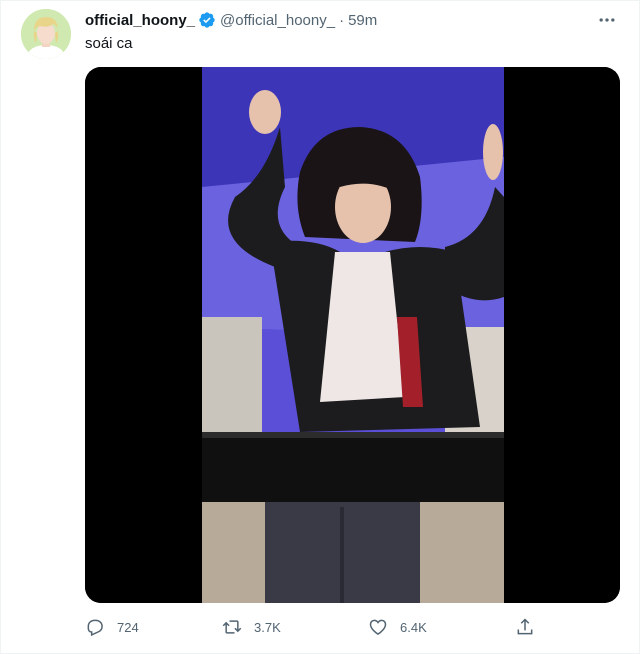  I want to click on reply-button: 724, so click(112, 627).